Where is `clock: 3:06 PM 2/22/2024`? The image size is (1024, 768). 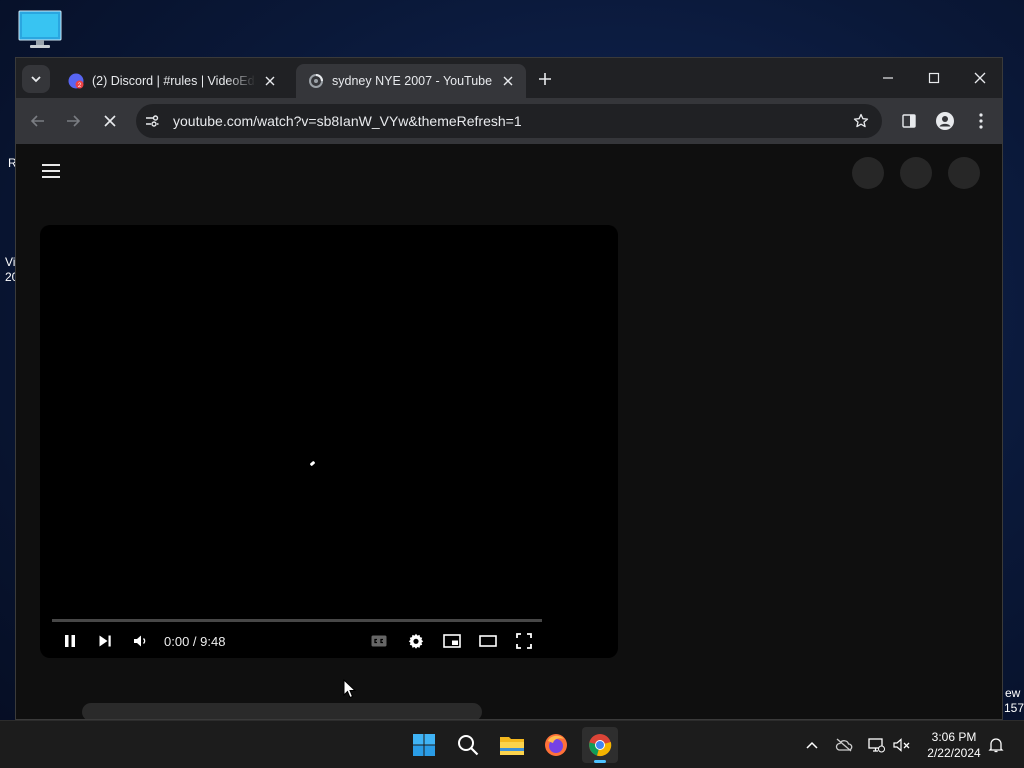
clock: 3:06 PM 2/22/2024 is located at coordinates (954, 745).